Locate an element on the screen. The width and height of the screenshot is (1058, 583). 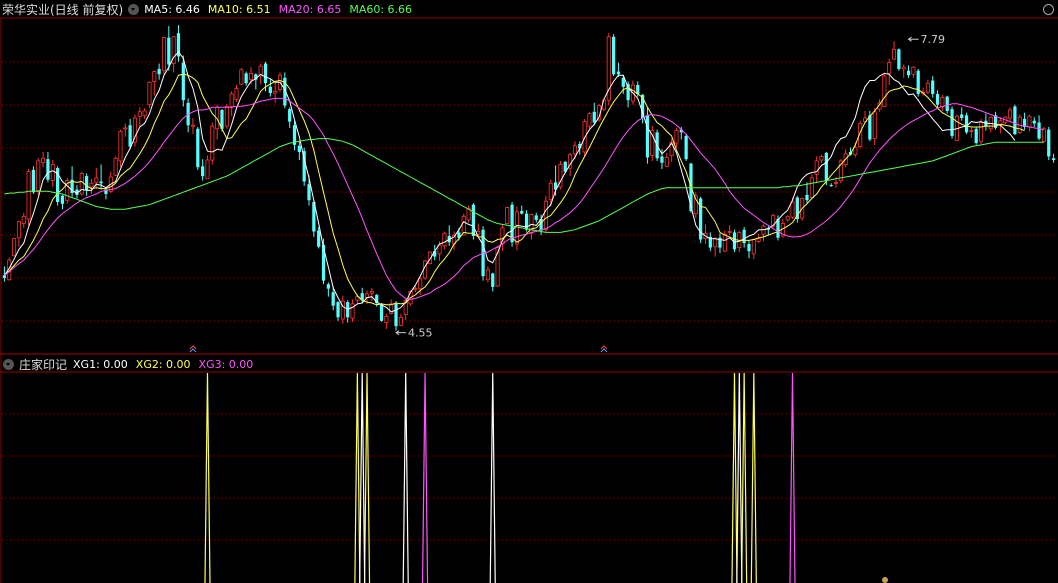
settings-dot-icon is located at coordinates (1048, 9).